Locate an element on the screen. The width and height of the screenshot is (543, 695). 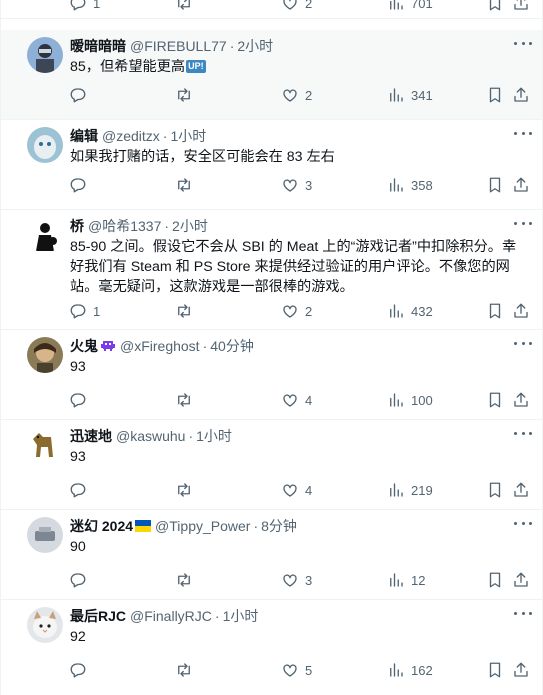
views-button: 12 is located at coordinates (406, 580).